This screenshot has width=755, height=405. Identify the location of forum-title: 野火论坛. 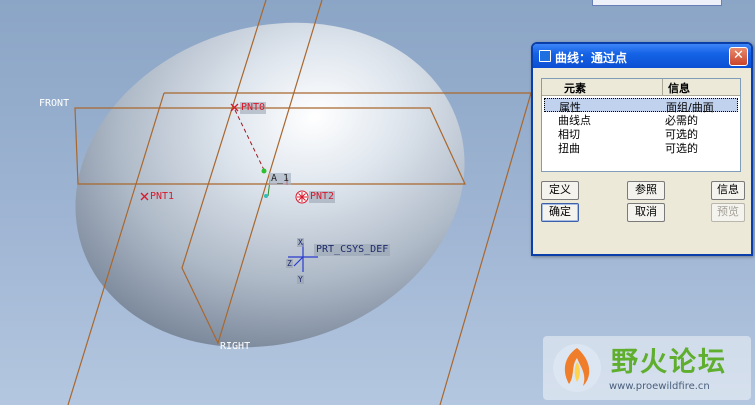
(669, 362).